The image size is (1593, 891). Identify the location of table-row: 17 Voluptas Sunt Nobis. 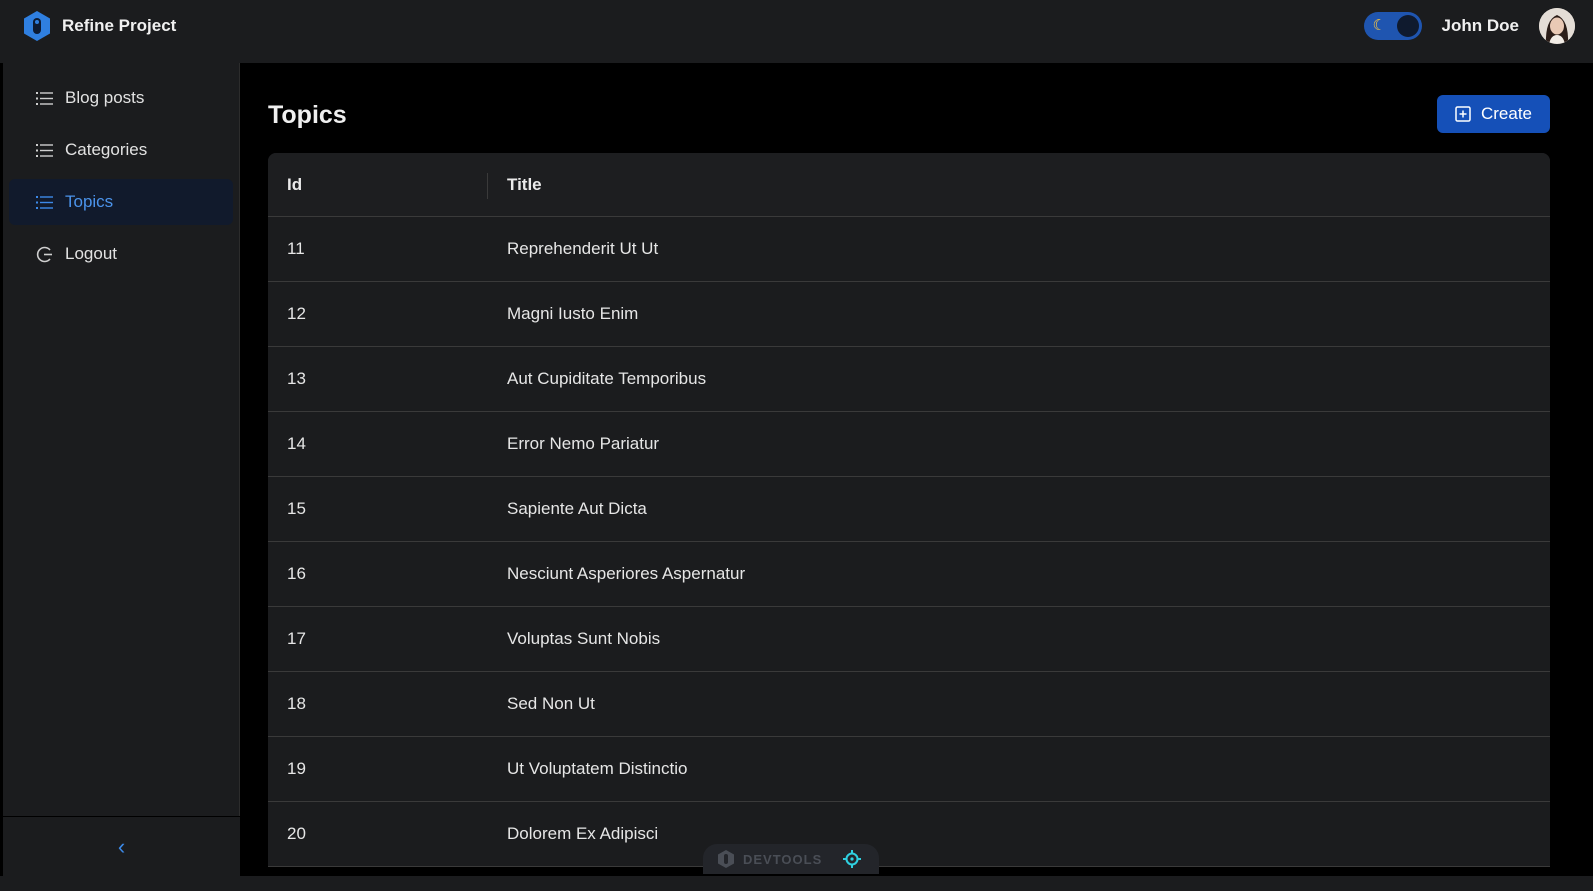
(909, 639).